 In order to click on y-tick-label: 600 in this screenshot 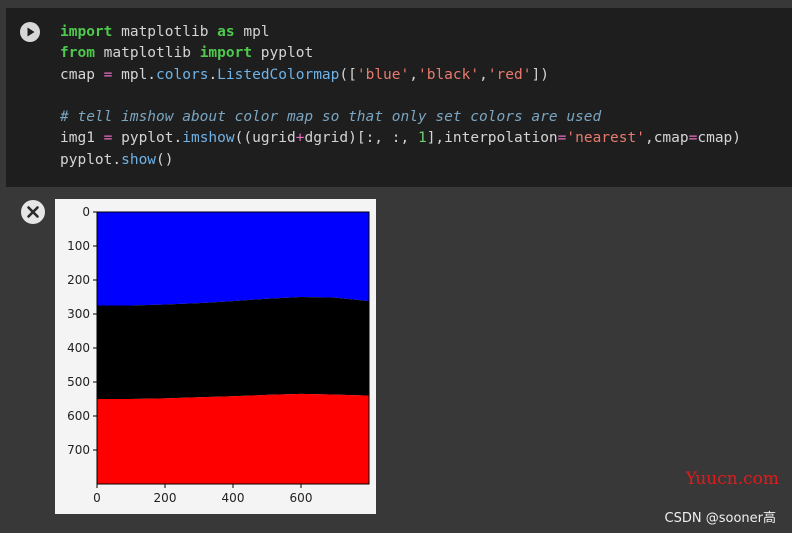, I will do `click(78, 416)`.